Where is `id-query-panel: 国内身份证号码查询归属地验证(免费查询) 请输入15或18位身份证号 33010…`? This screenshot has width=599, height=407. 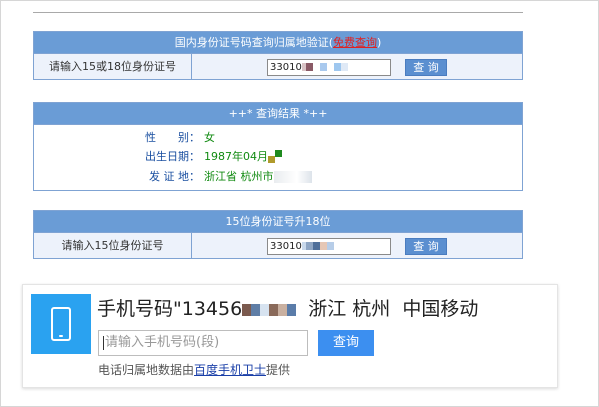
id-query-panel: 国内身份证号码查询归属地验证(免费查询) 请输入15或18位身份证号 33010… is located at coordinates (278, 55).